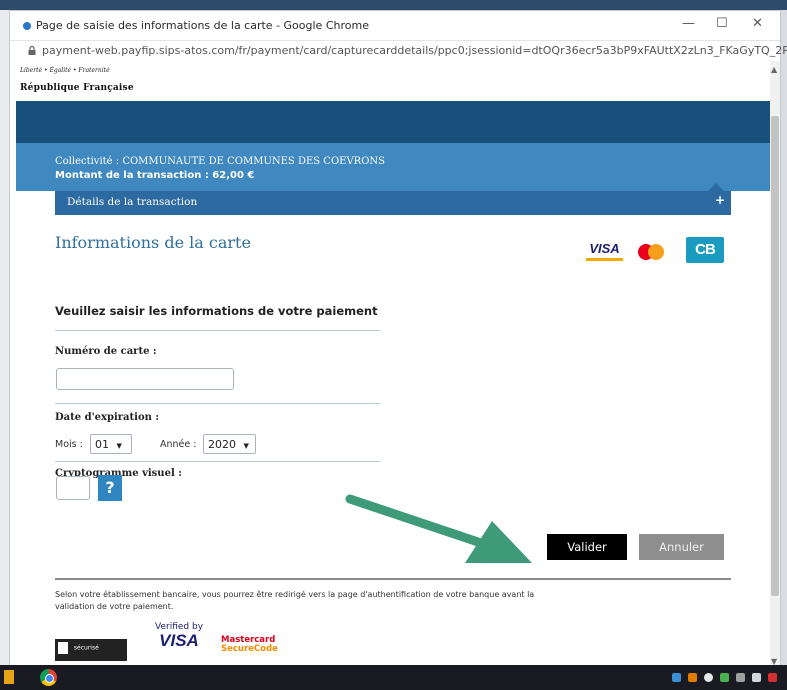  What do you see at coordinates (653, 252) in the screenshot?
I see `mastercard-logo-icon` at bounding box center [653, 252].